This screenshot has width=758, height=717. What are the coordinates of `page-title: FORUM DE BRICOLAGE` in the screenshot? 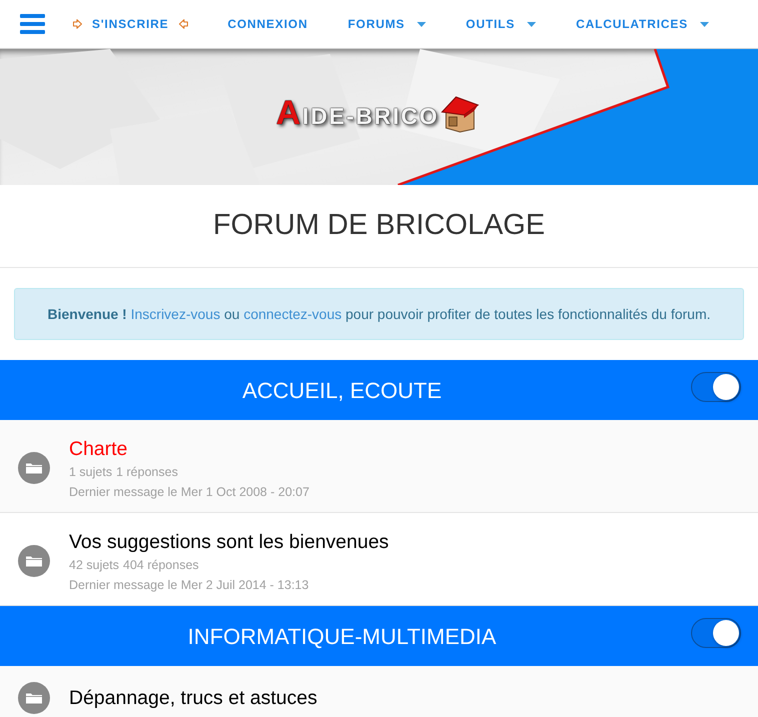 It's located at (379, 226).